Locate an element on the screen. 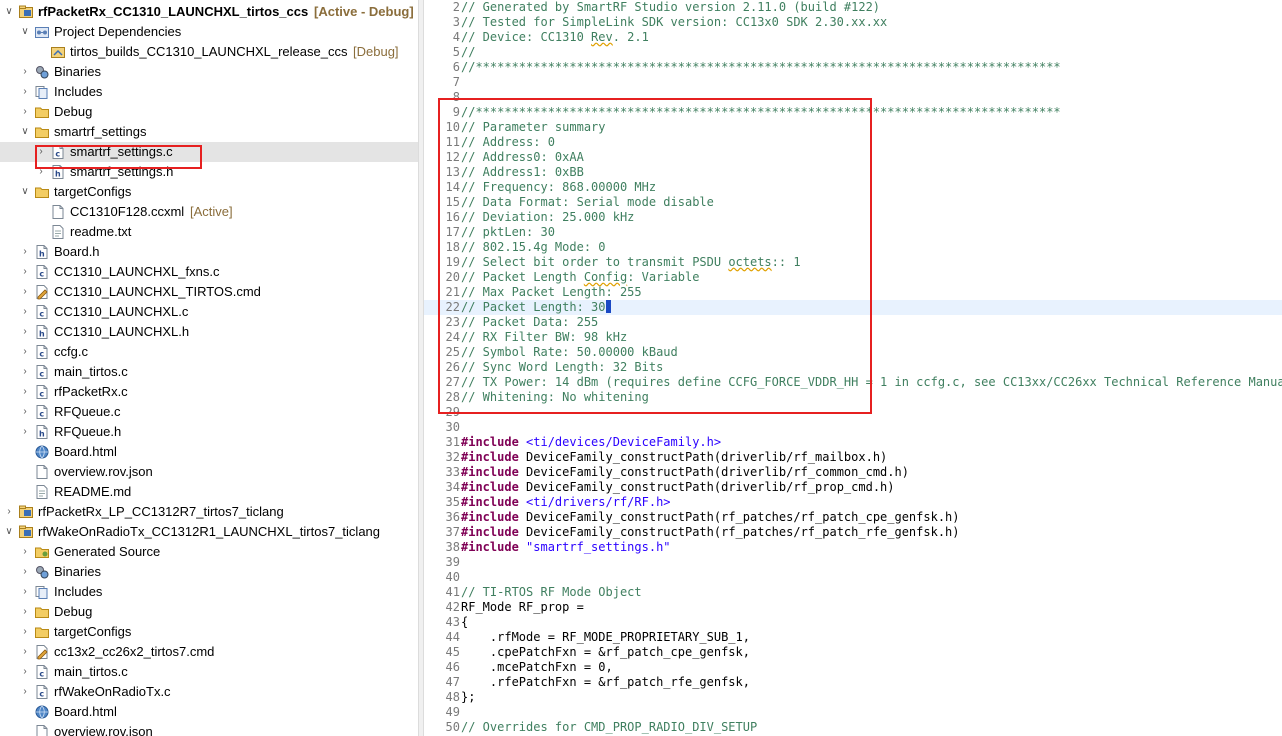 Image resolution: width=1282 pixels, height=736 pixels. code-line: 30 is located at coordinates (853, 427).